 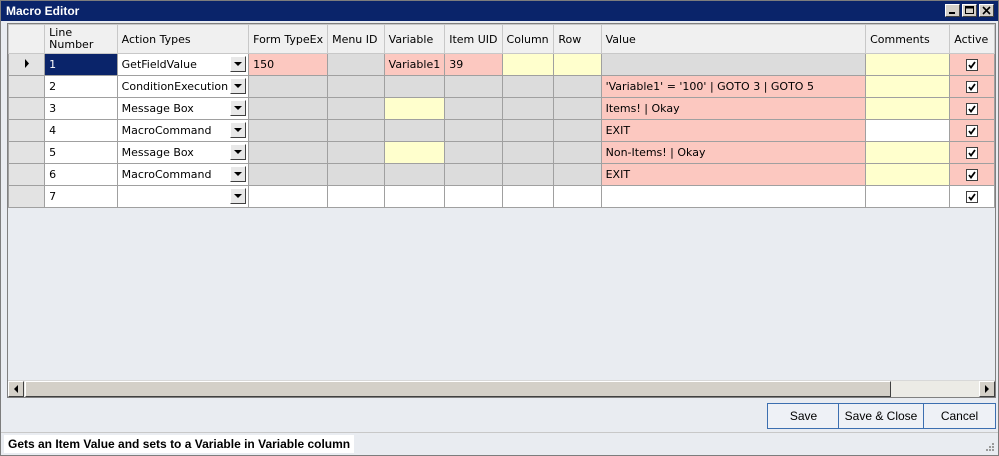 What do you see at coordinates (81, 86) in the screenshot?
I see `line-number-cell: 2` at bounding box center [81, 86].